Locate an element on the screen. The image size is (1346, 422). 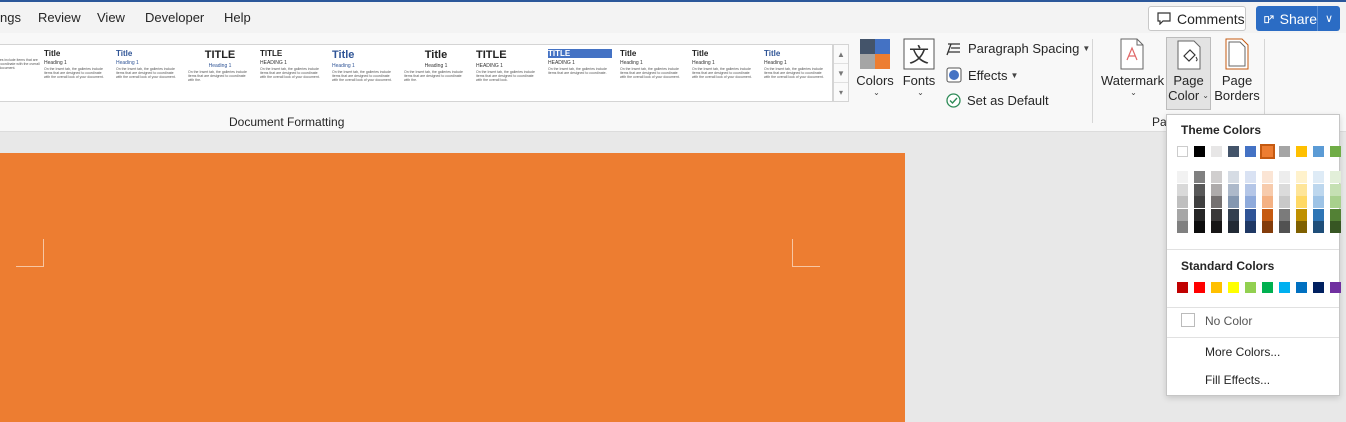
page-borders-button: Page Borders is located at coordinates (1237, 70).